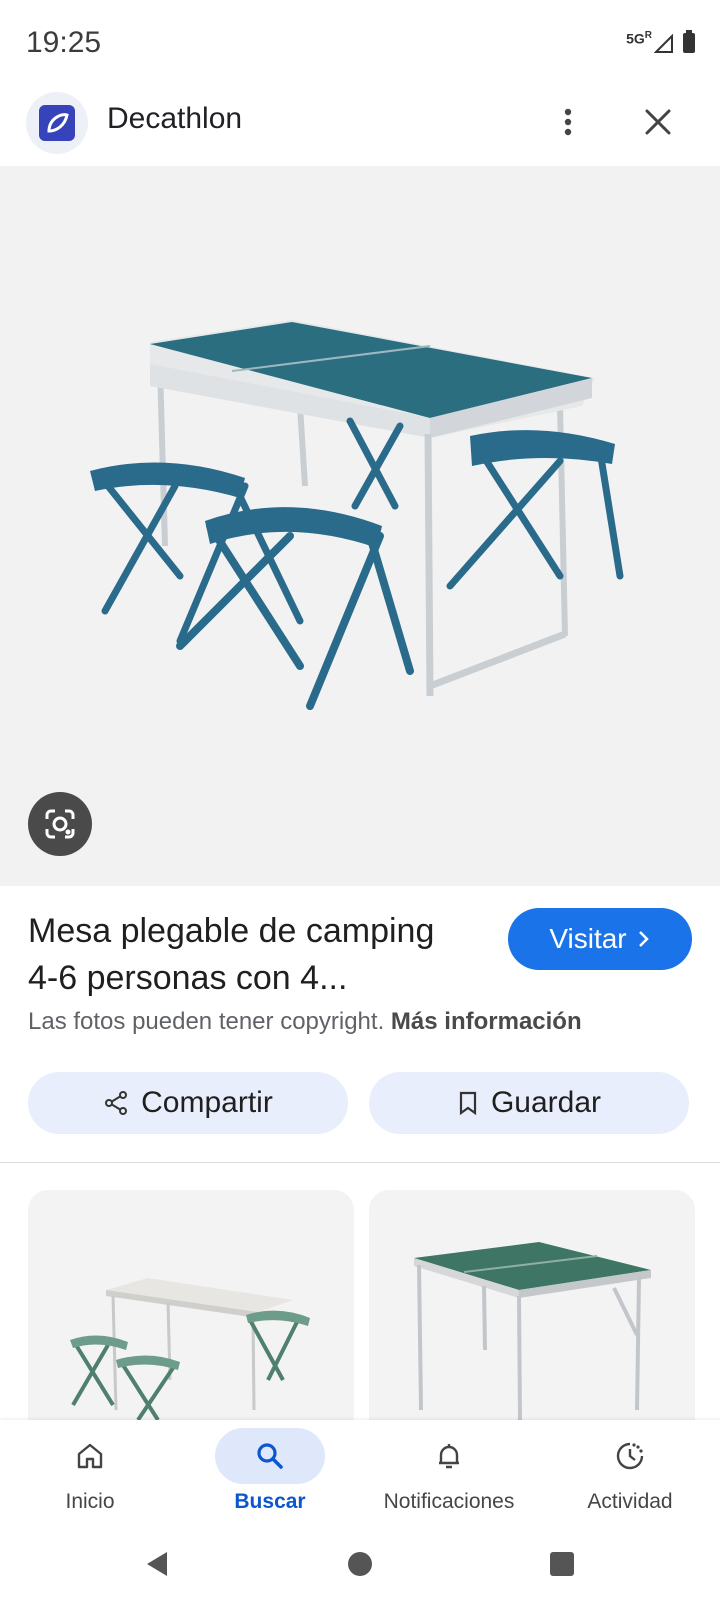 The height and width of the screenshot is (1600, 720). Describe the element at coordinates (486, 1021) in the screenshot. I see `more-info-link: Más información` at that location.